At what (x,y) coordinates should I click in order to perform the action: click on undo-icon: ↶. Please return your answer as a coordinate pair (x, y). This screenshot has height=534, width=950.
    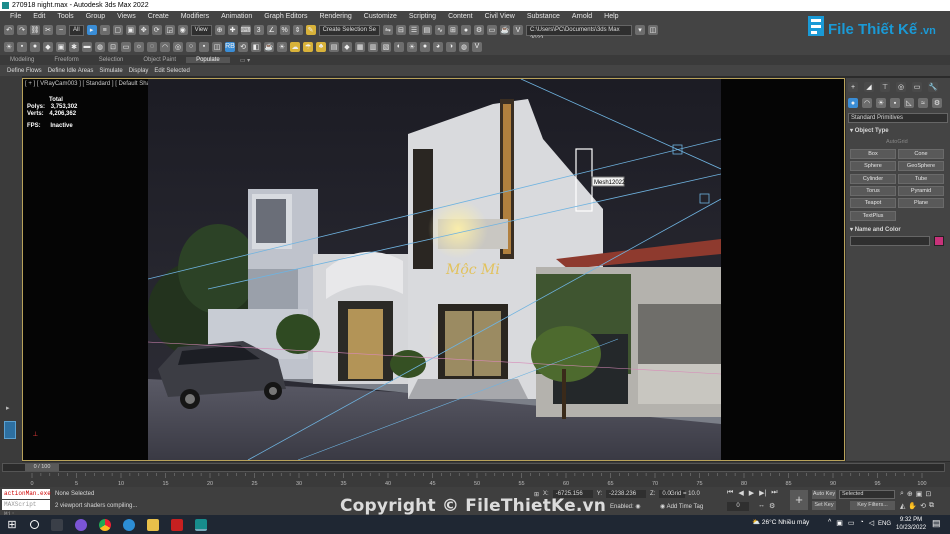
    Looking at the image, I should click on (9, 30).